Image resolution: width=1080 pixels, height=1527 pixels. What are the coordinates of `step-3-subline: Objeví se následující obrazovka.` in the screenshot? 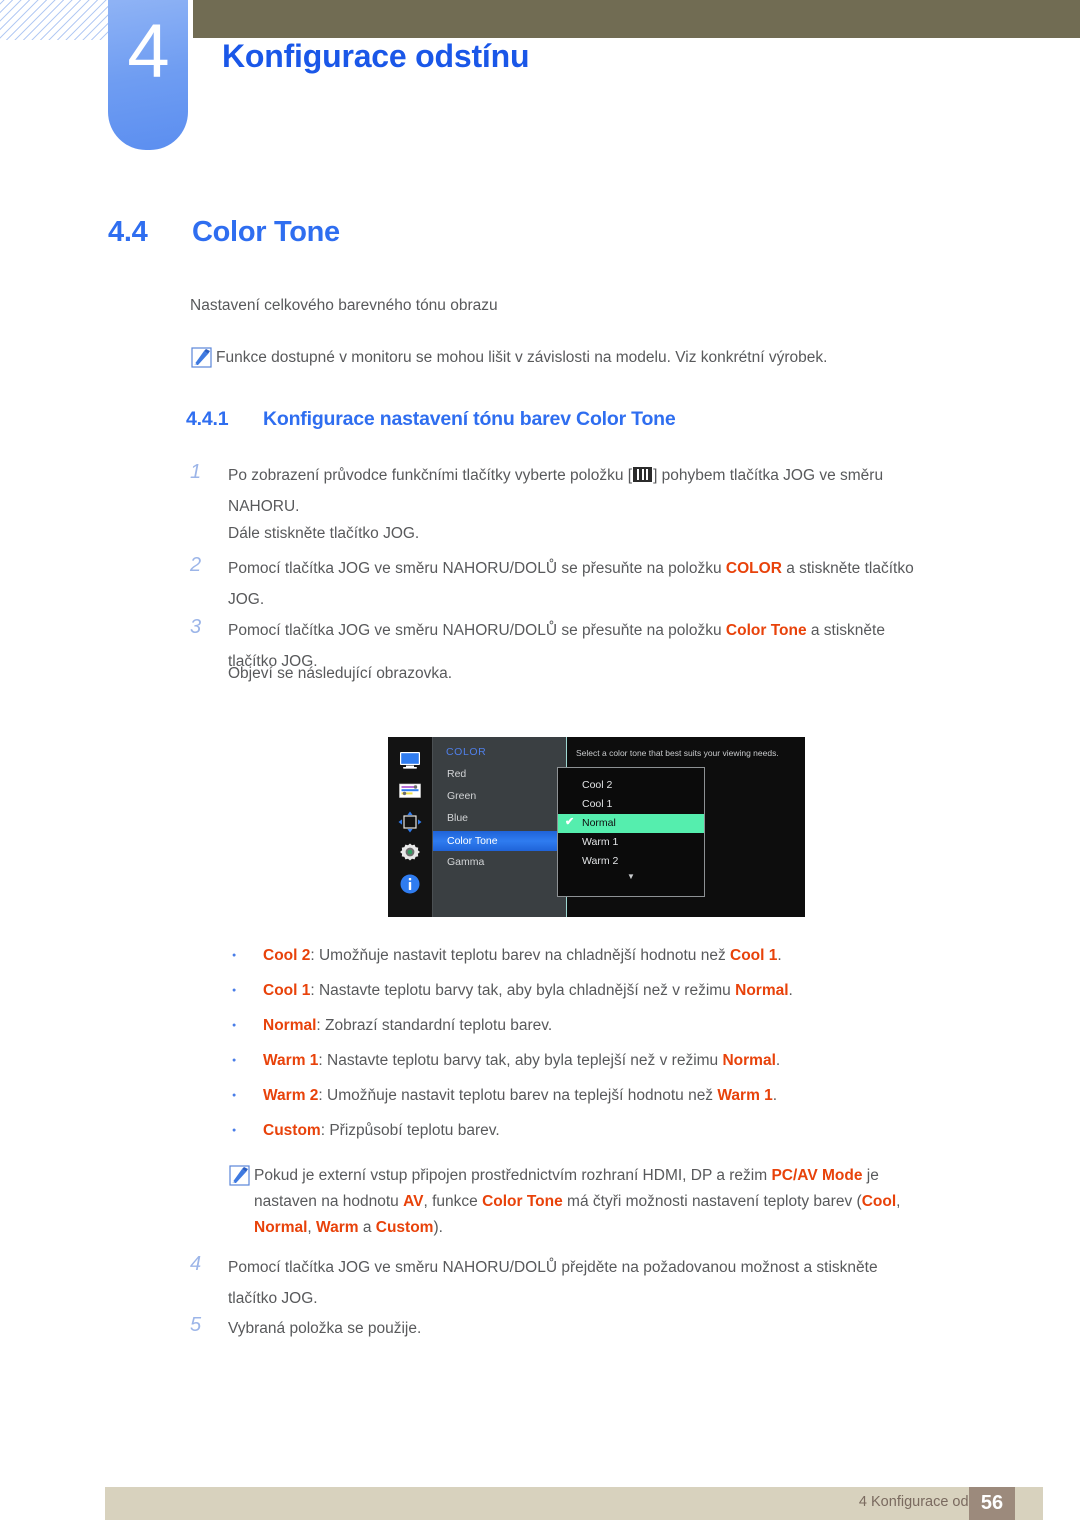 It's located at (340, 673).